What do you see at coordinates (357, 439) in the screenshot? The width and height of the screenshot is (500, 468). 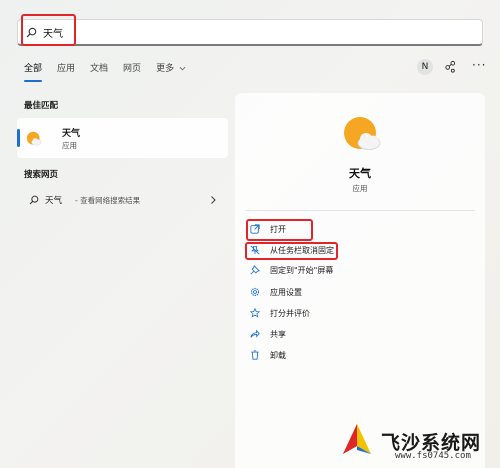 I see `watermark-logo` at bounding box center [357, 439].